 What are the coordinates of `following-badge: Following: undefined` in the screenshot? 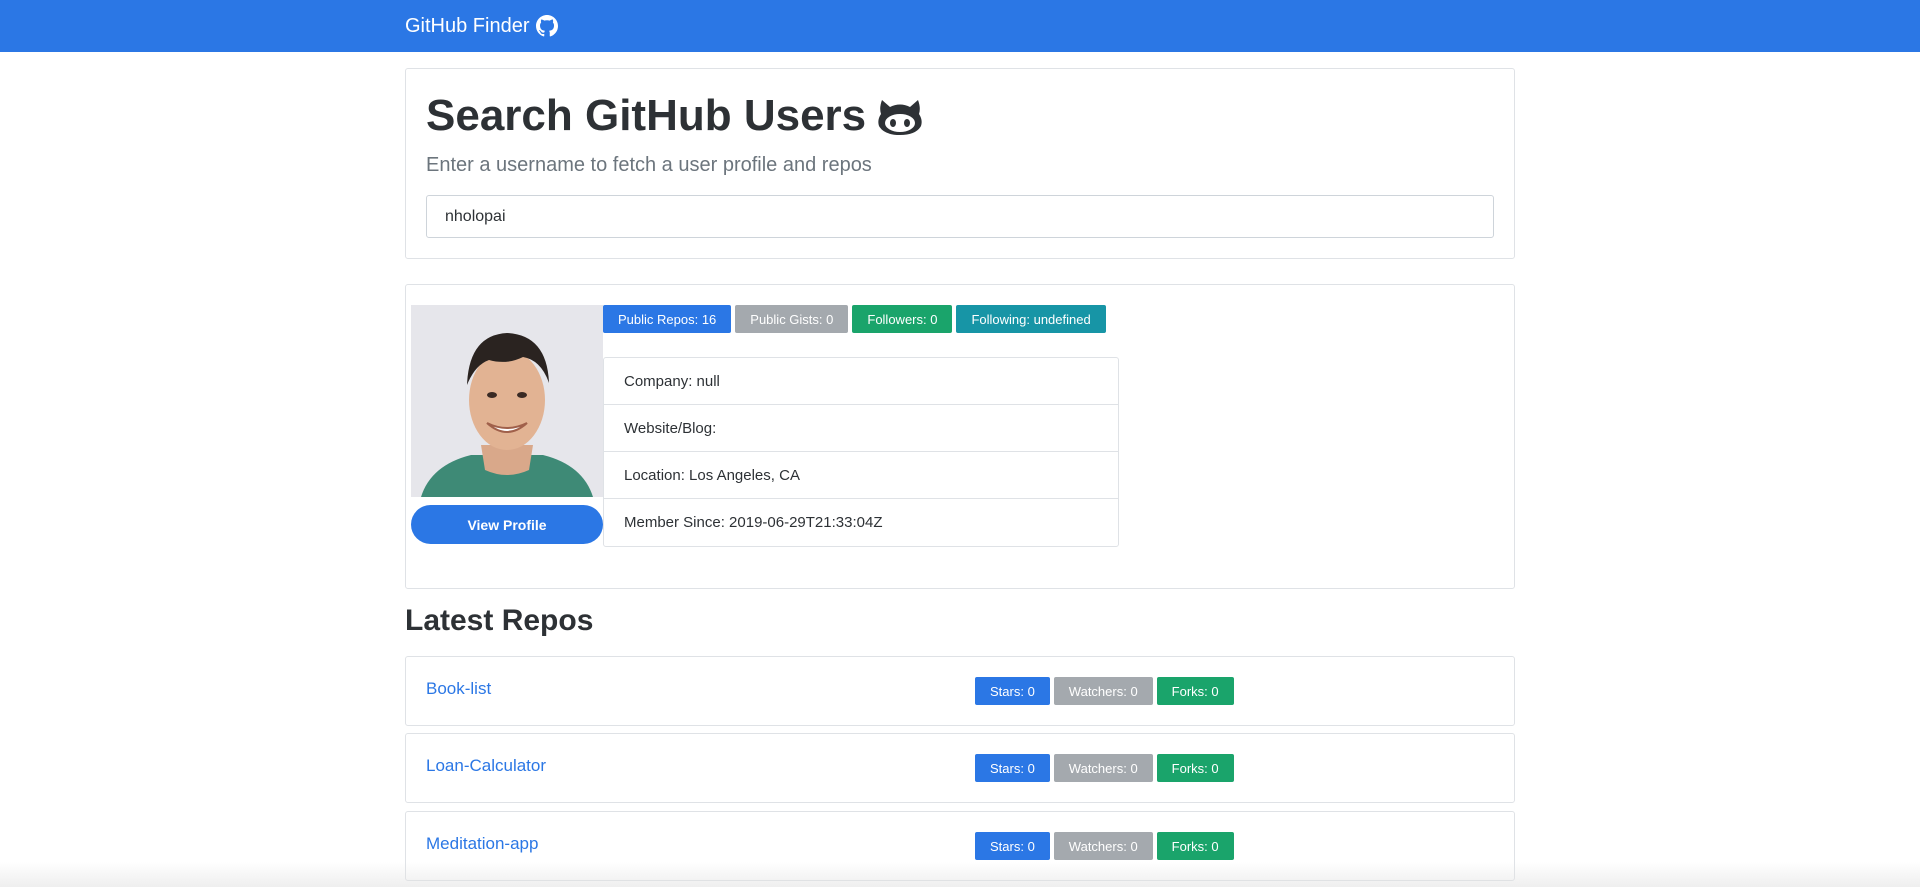 It's located at (1031, 319).